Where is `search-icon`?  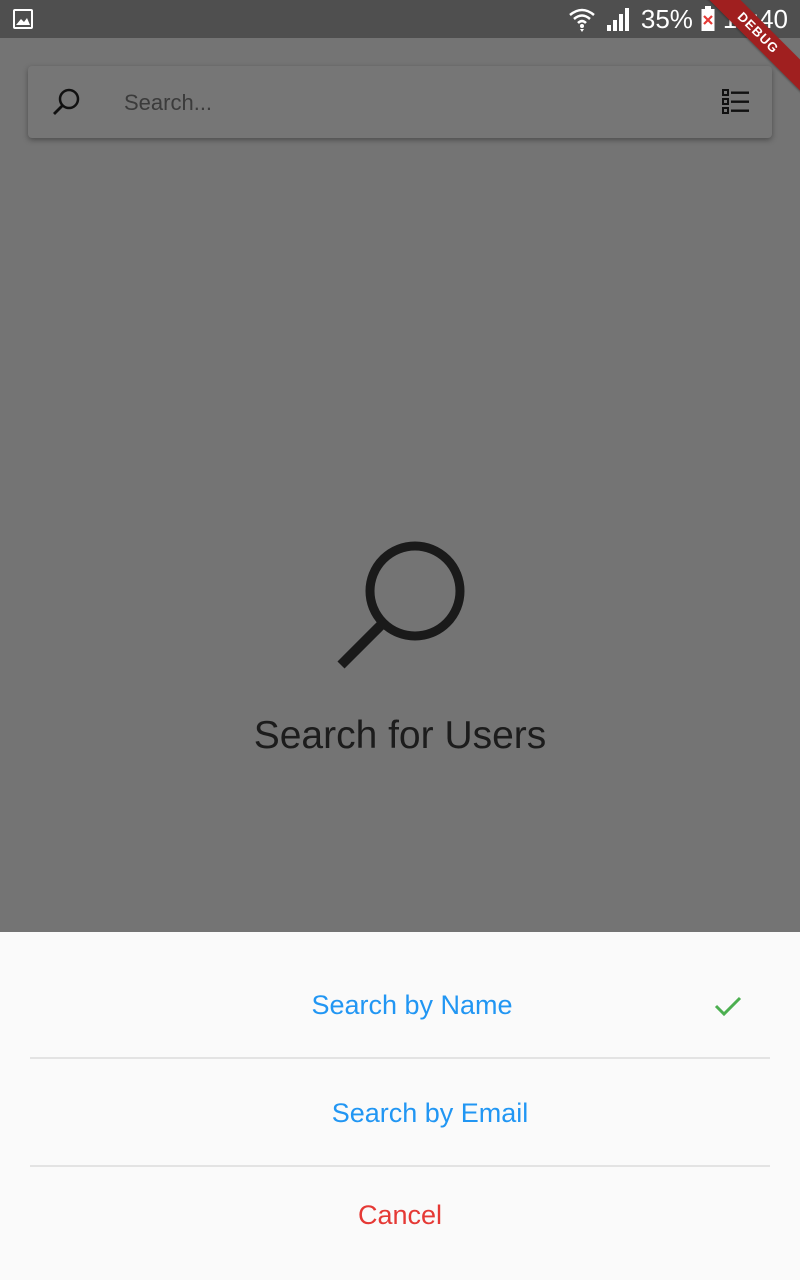
search-icon is located at coordinates (66, 102).